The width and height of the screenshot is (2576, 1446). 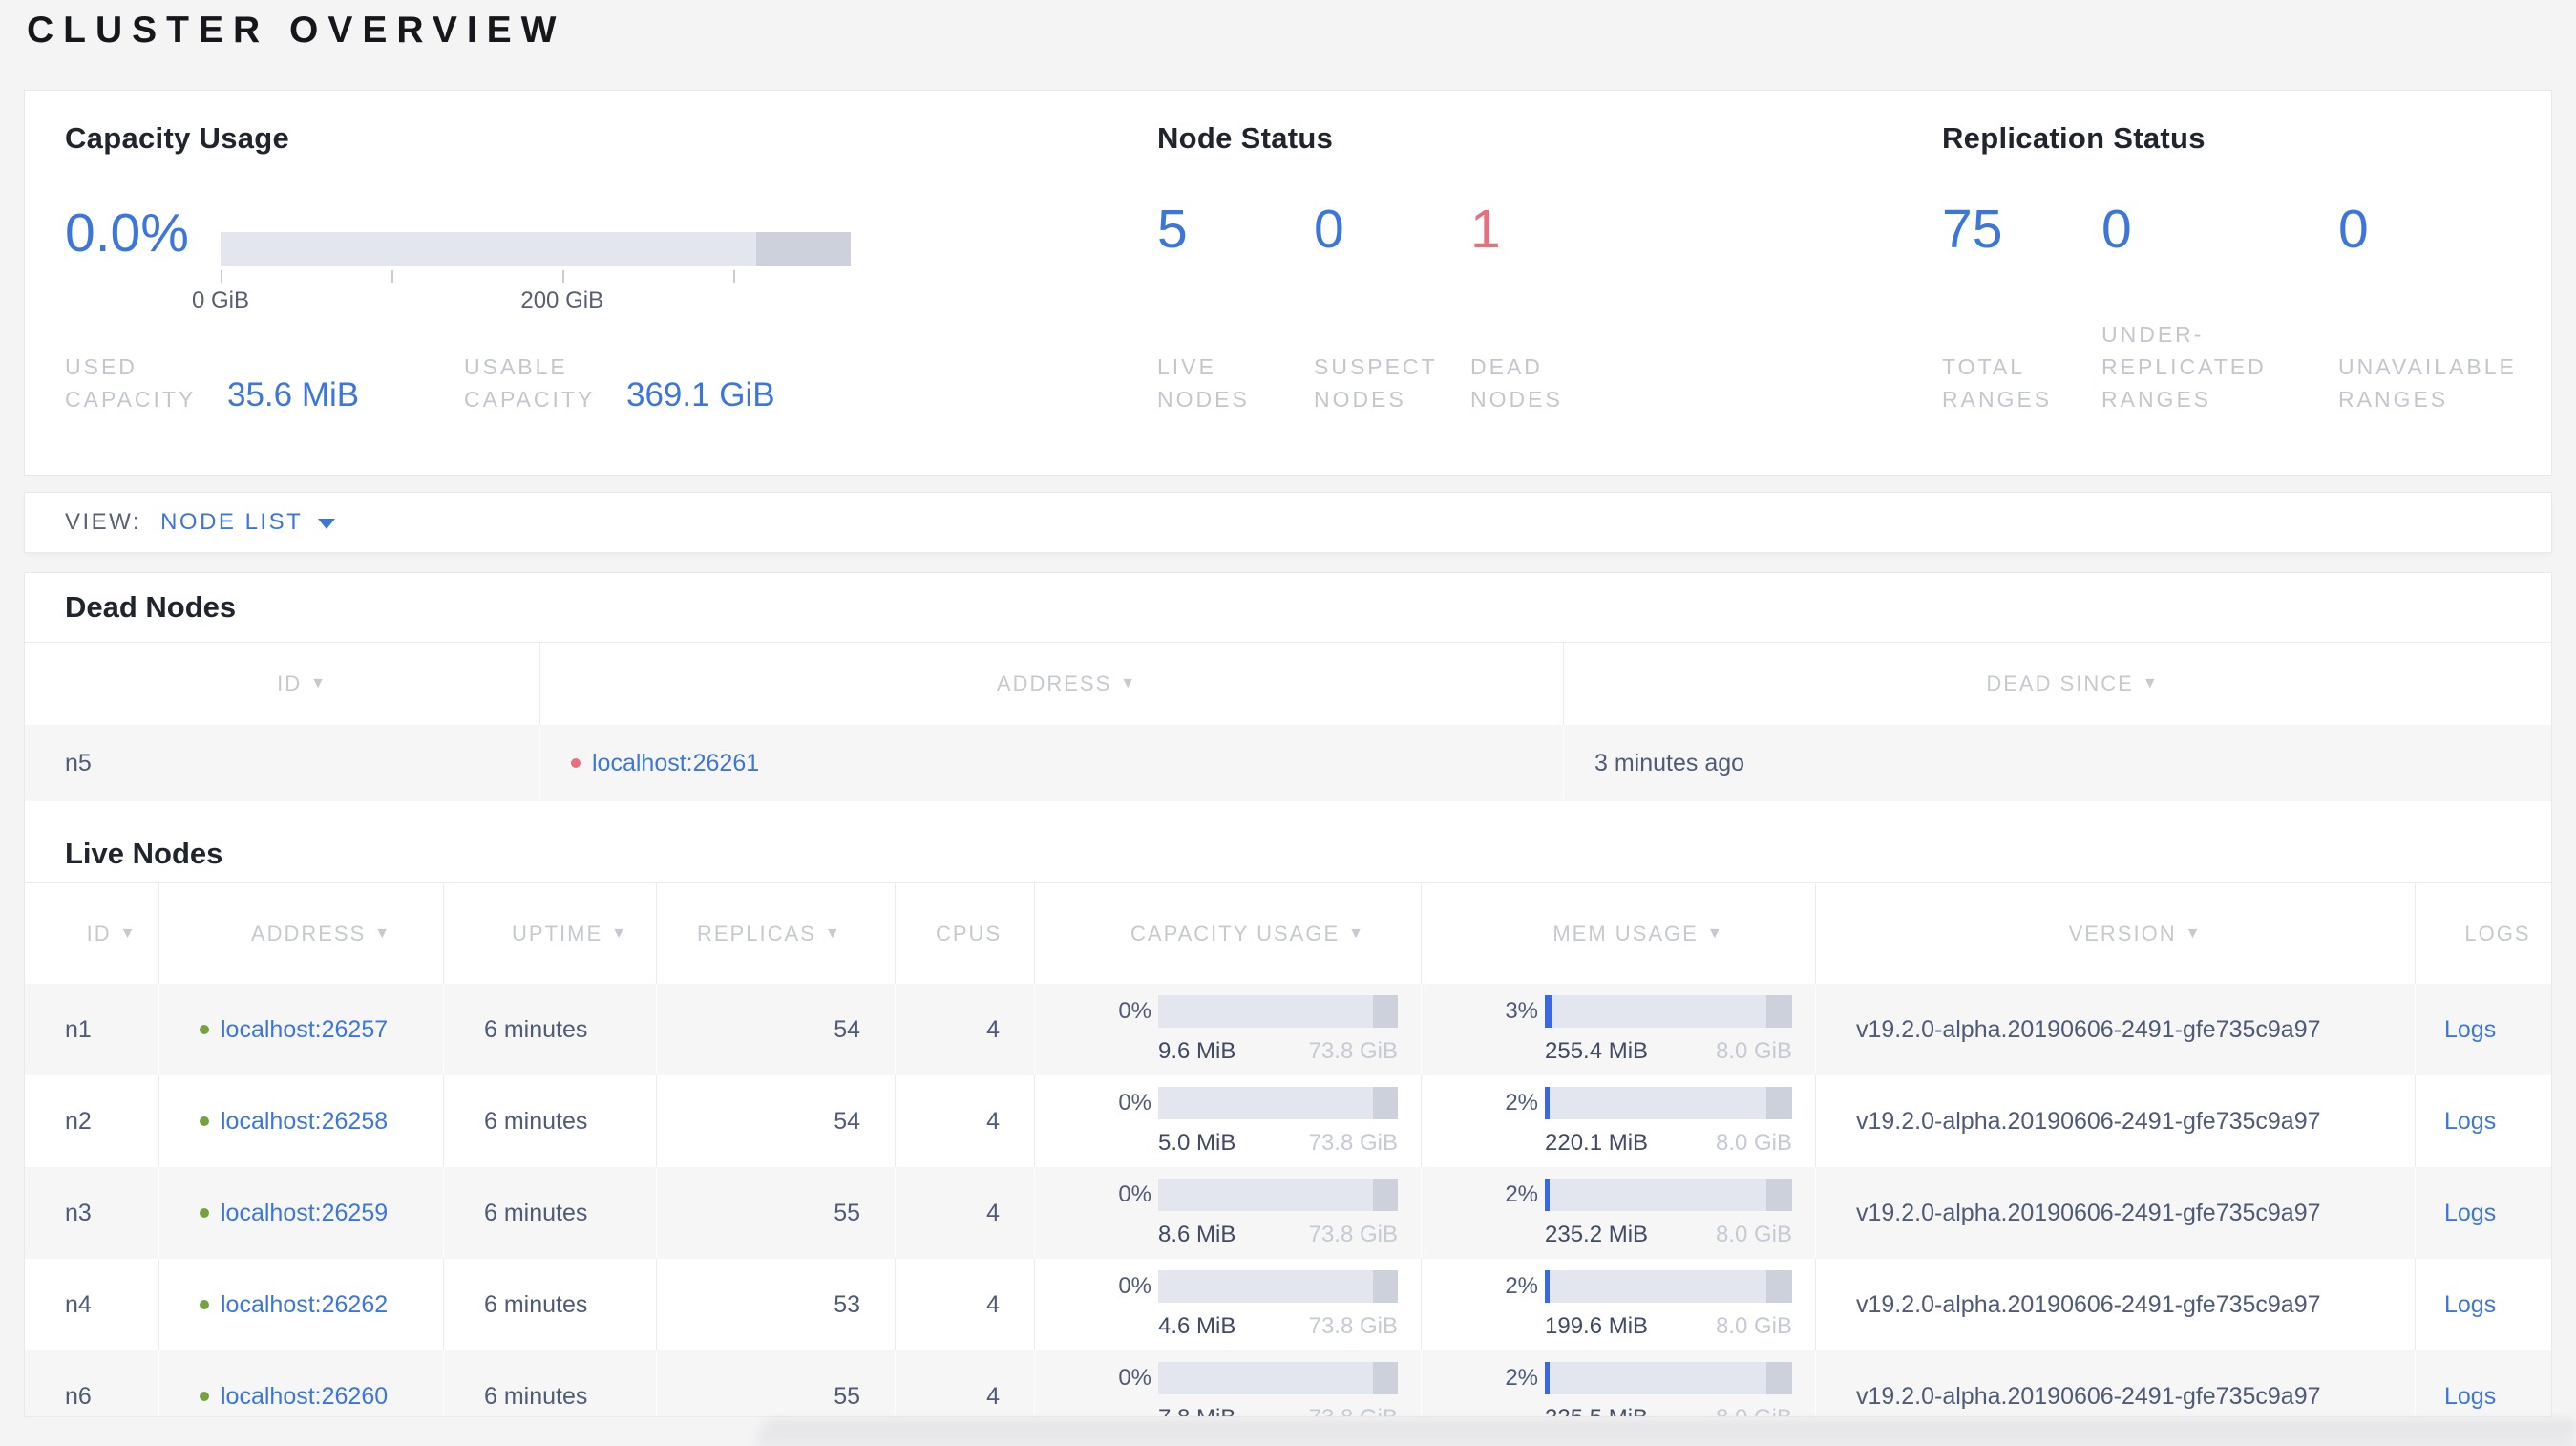 I want to click on cell-address: localhost:26258, so click(x=301, y=1121).